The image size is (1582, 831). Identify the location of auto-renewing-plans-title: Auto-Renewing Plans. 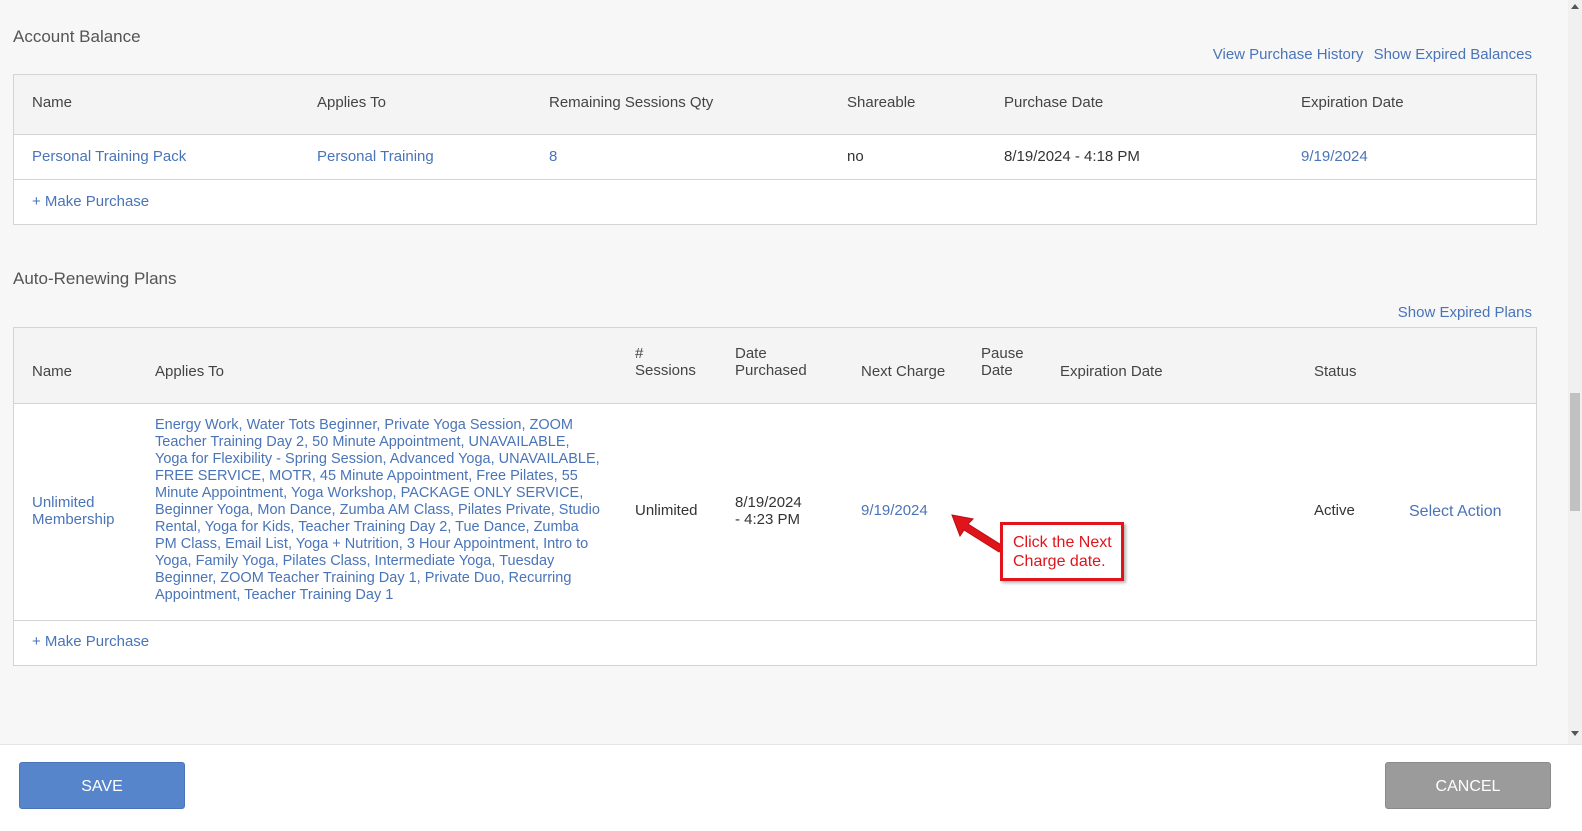
(95, 278).